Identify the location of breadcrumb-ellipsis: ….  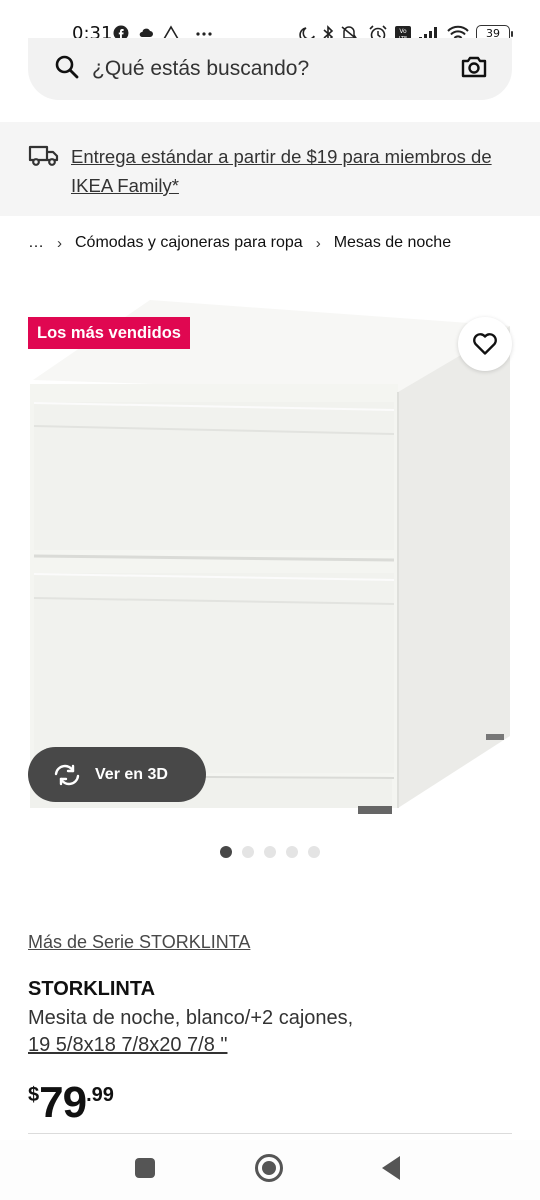
(36, 243).